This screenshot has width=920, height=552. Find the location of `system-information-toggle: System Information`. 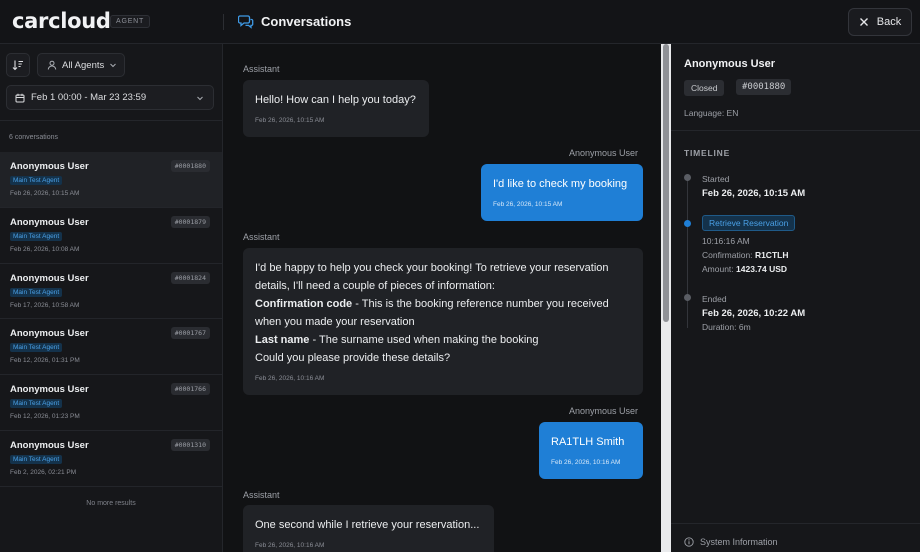

system-information-toggle: System Information is located at coordinates (731, 542).